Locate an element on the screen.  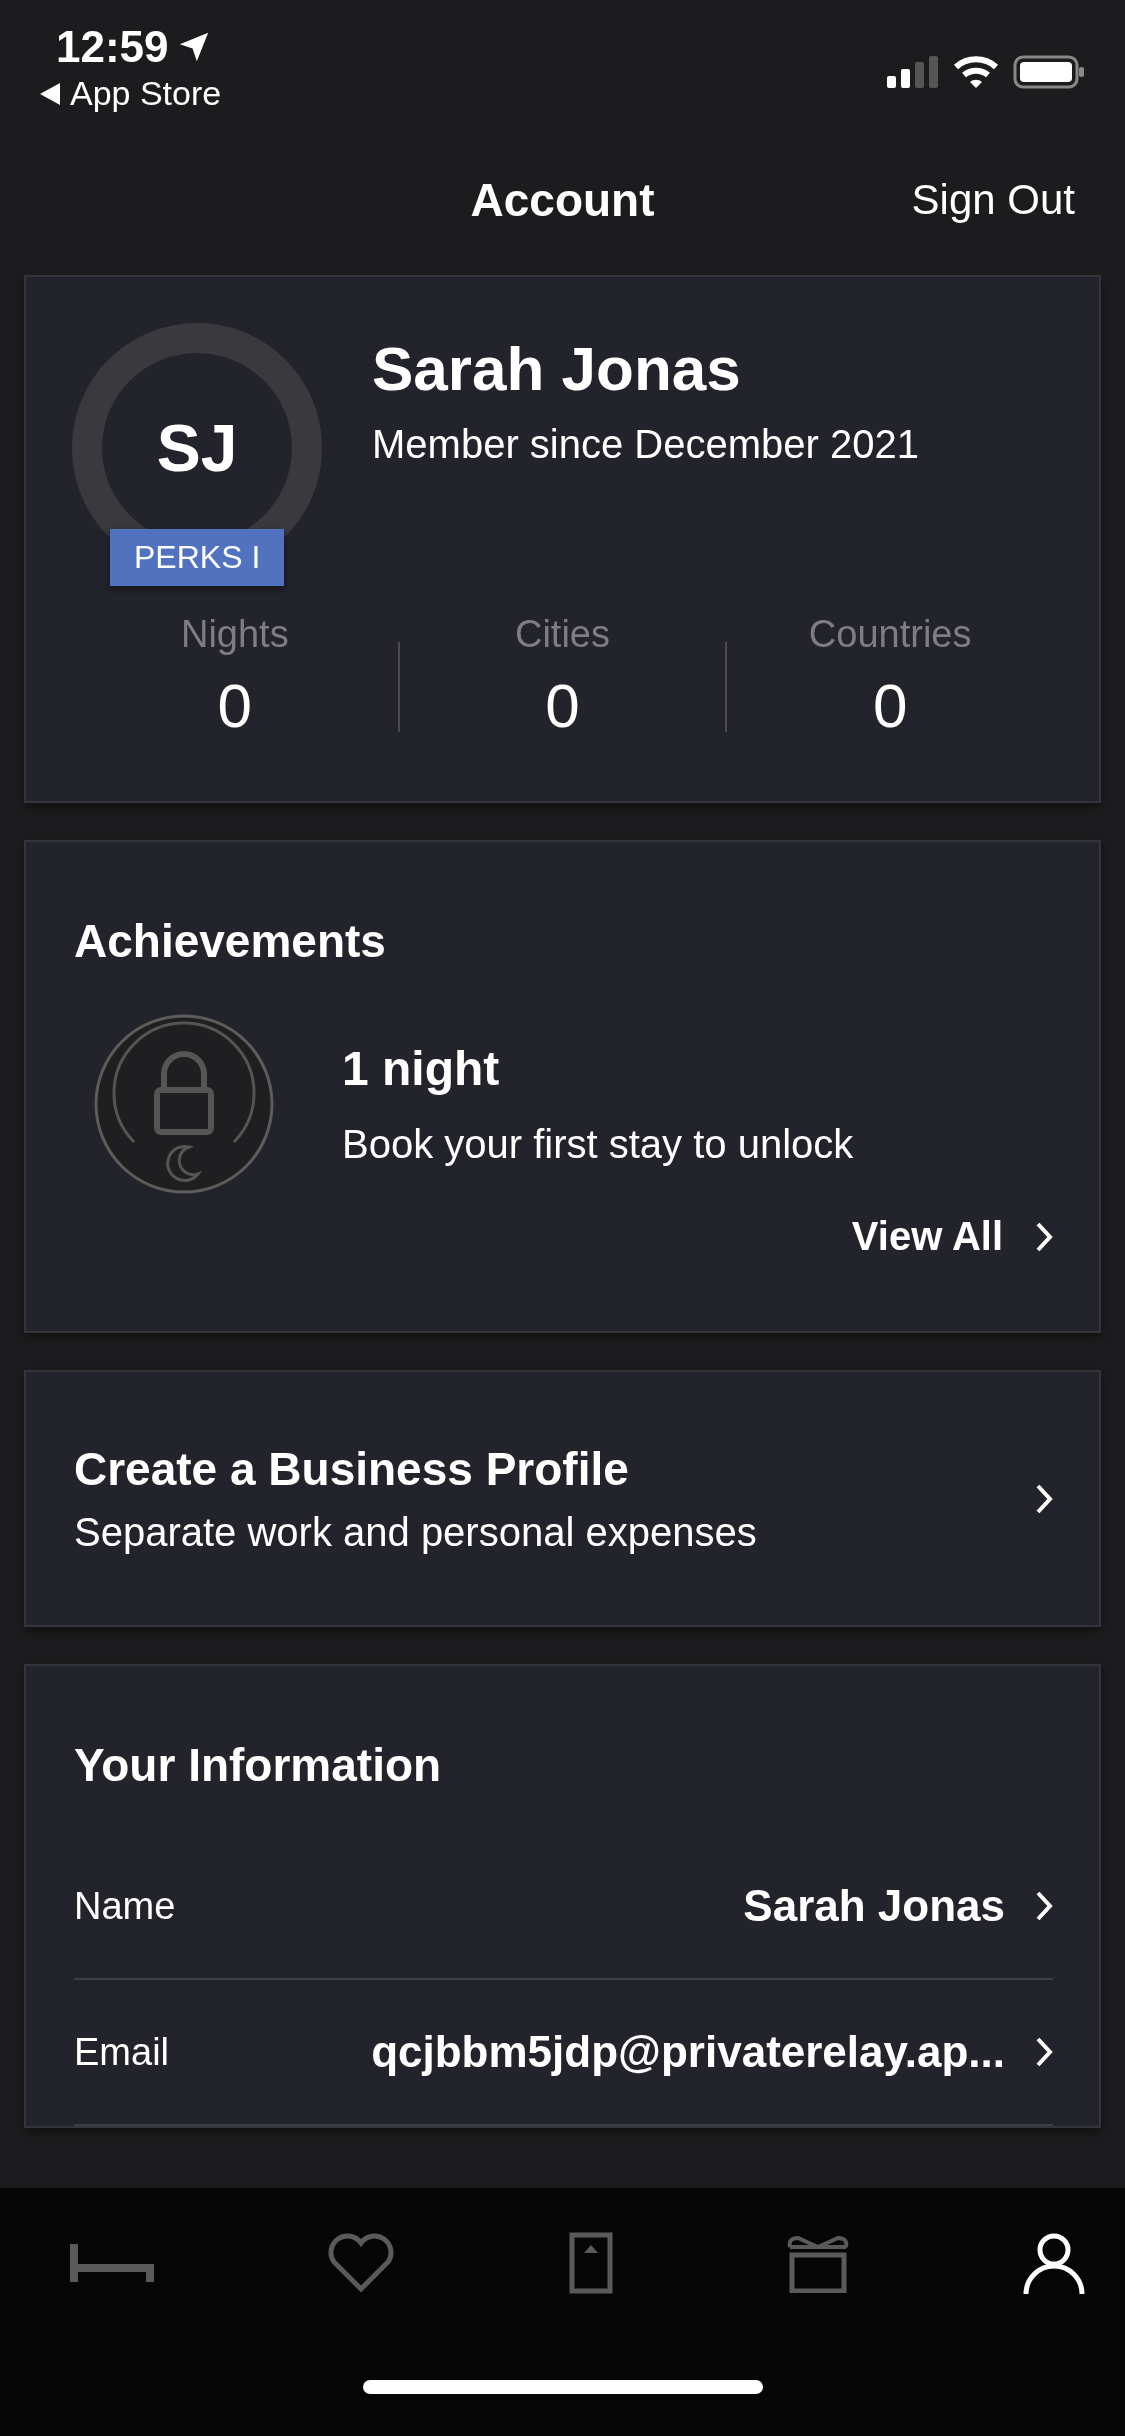
section-title: Your Information is located at coordinates (258, 1765).